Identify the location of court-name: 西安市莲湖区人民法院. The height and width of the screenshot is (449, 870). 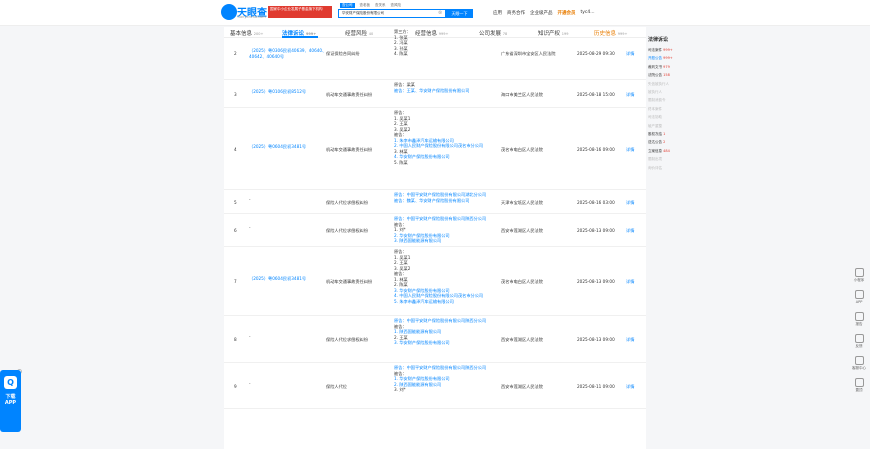
(522, 230).